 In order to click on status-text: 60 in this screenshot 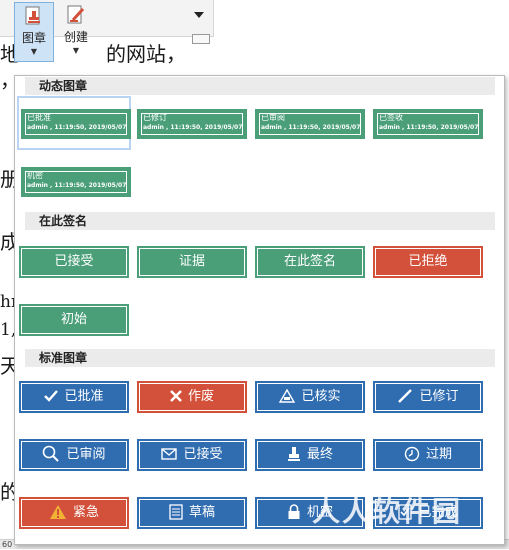, I will do `click(7, 544)`.